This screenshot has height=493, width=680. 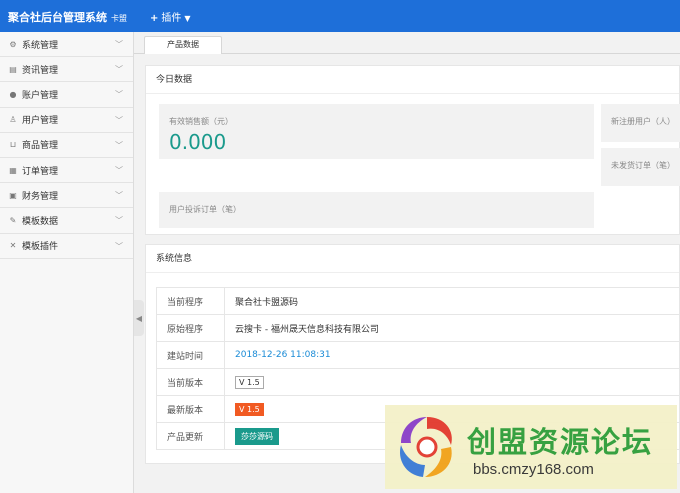 I want to click on table-row: 当前版本 V 1.5, so click(x=418, y=382).